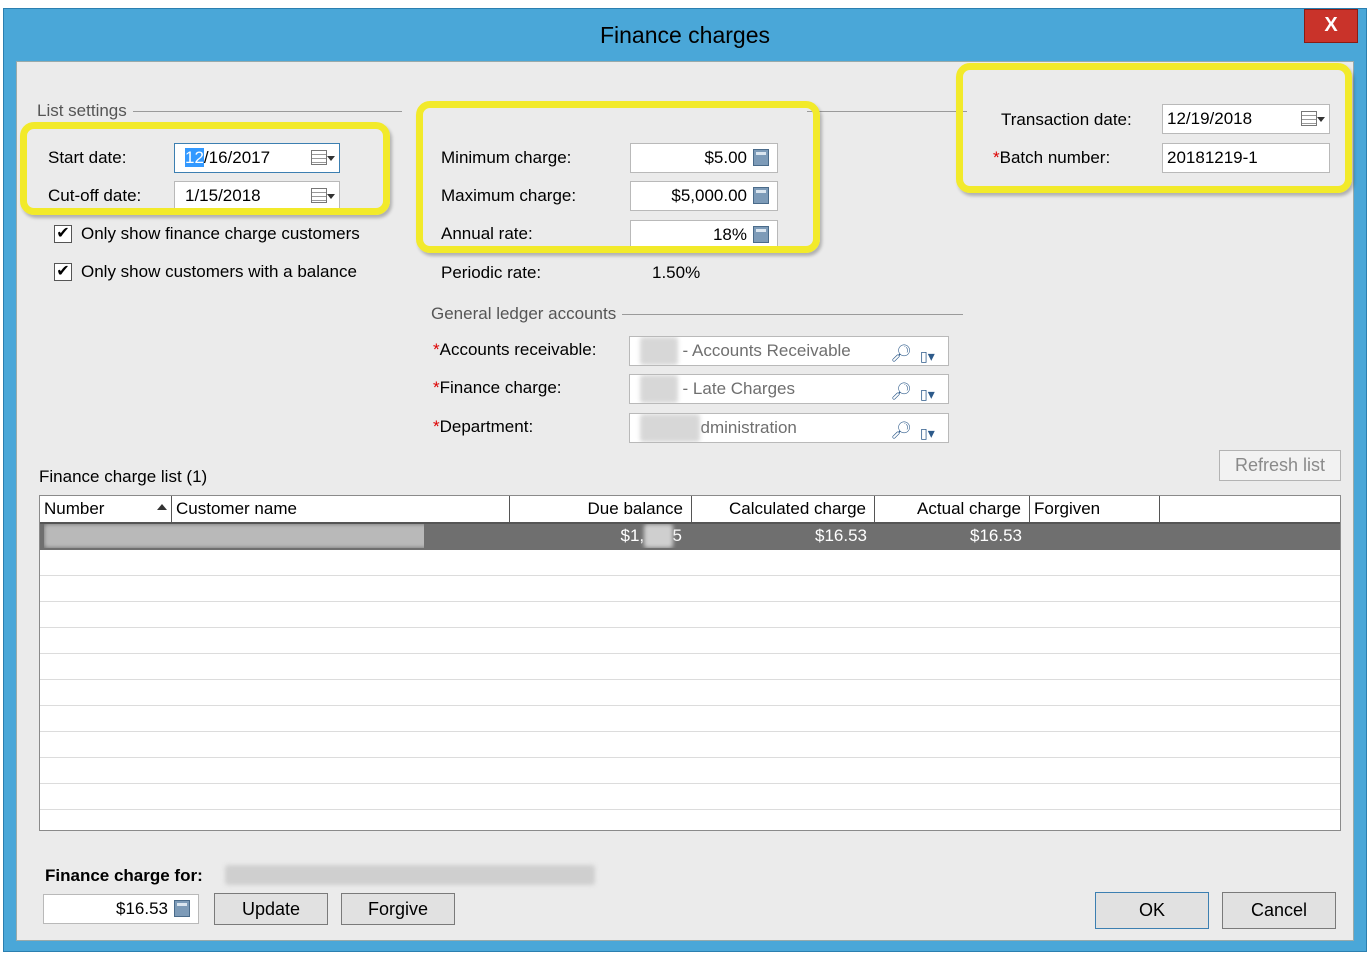 Image resolution: width=1372 pixels, height=958 pixels. I want to click on highlight-finance-charge-settings, so click(618, 177).